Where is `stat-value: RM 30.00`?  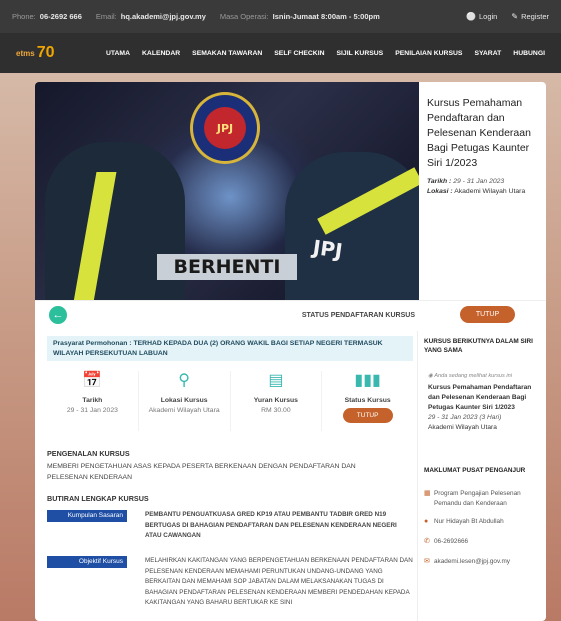
stat-value: RM 30.00 is located at coordinates (276, 410).